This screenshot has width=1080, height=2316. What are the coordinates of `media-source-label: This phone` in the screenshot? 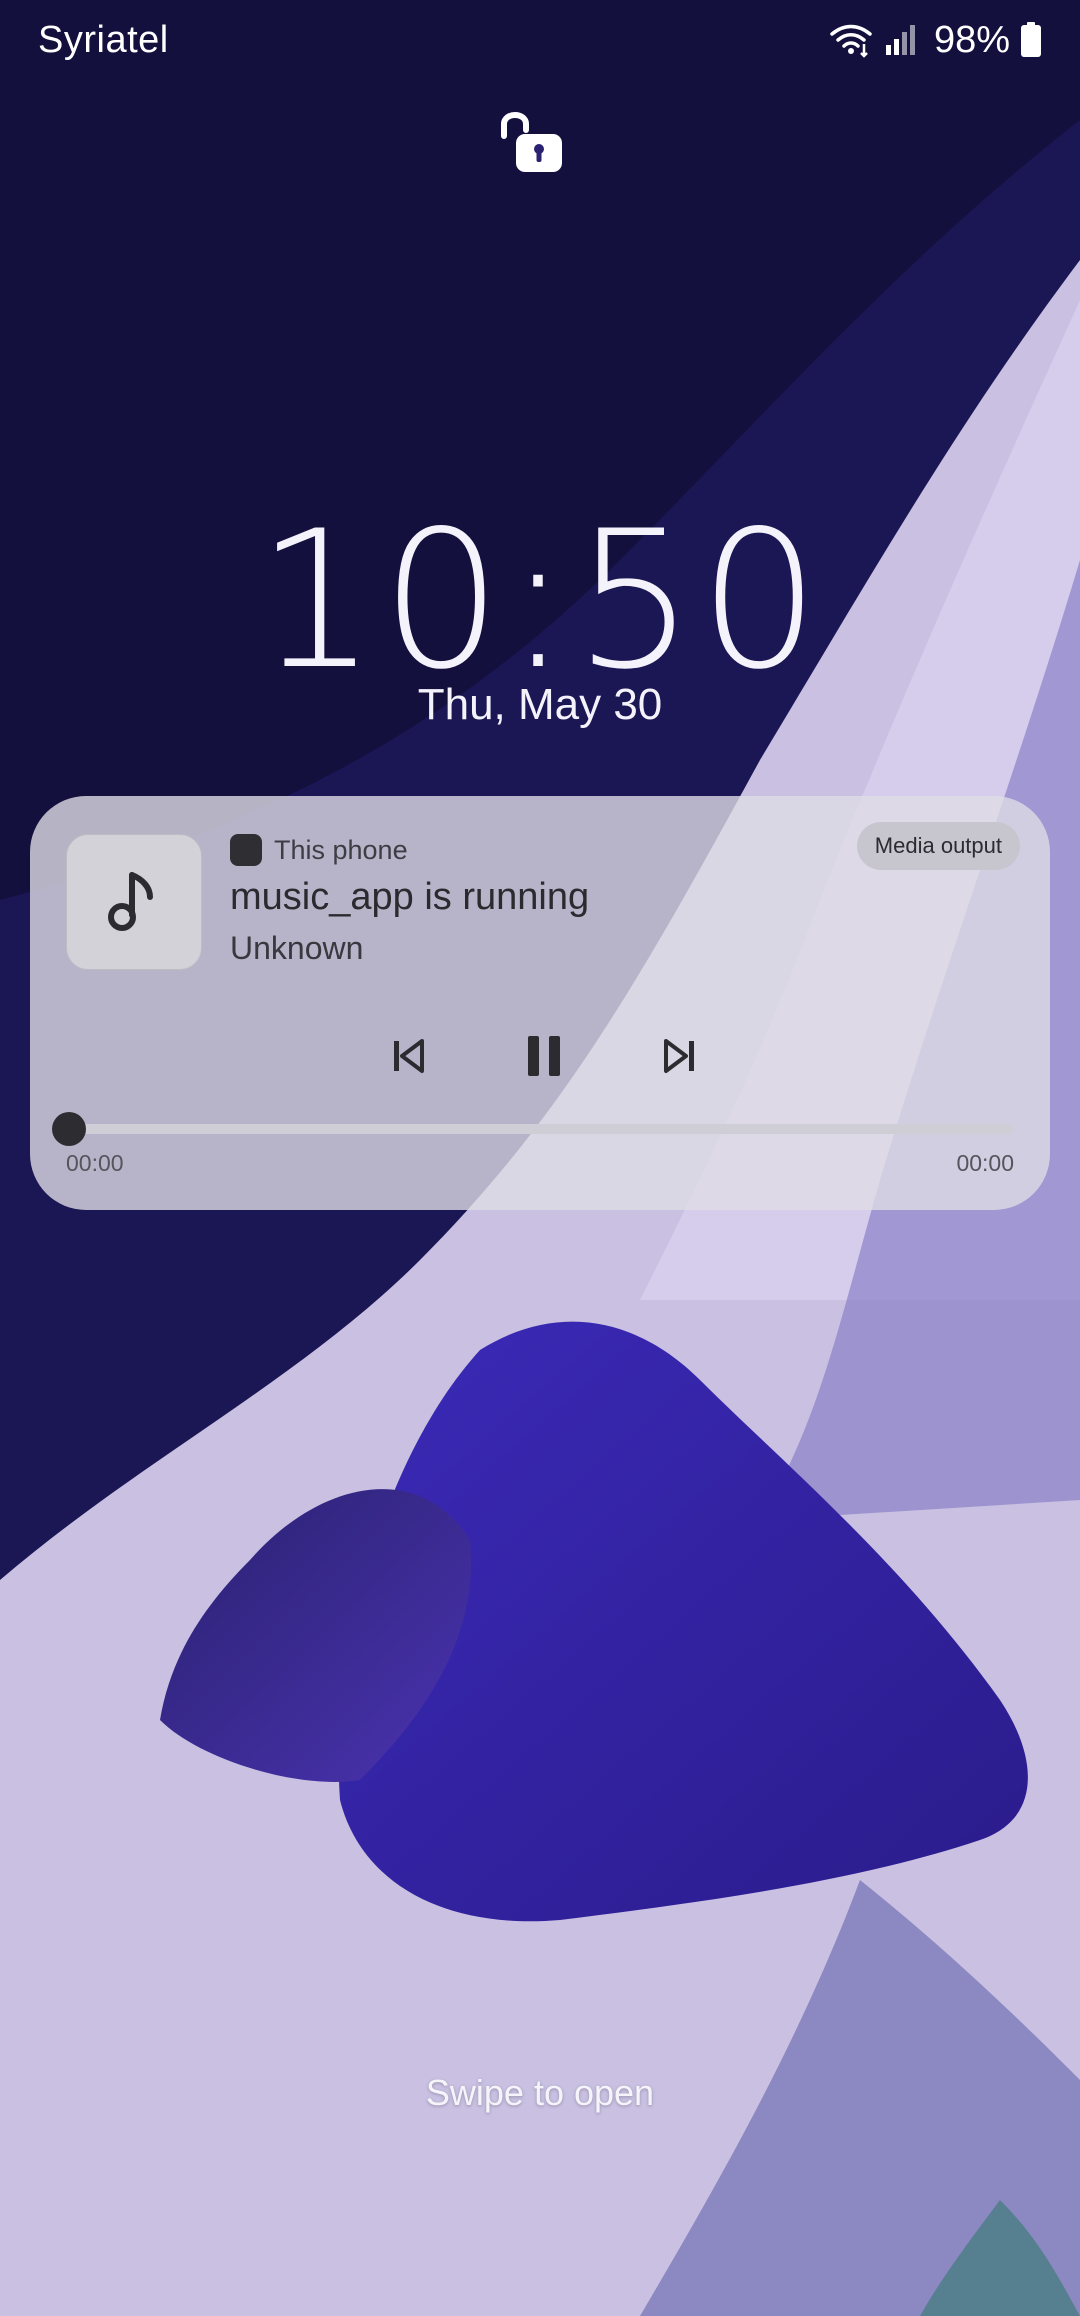 It's located at (341, 849).